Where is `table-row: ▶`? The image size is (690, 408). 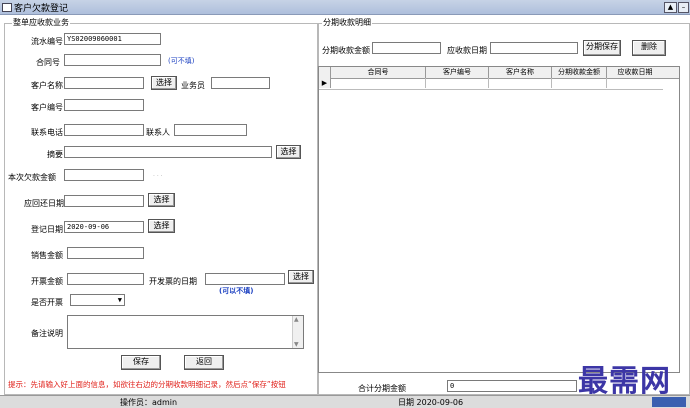 table-row: ▶ is located at coordinates (491, 84).